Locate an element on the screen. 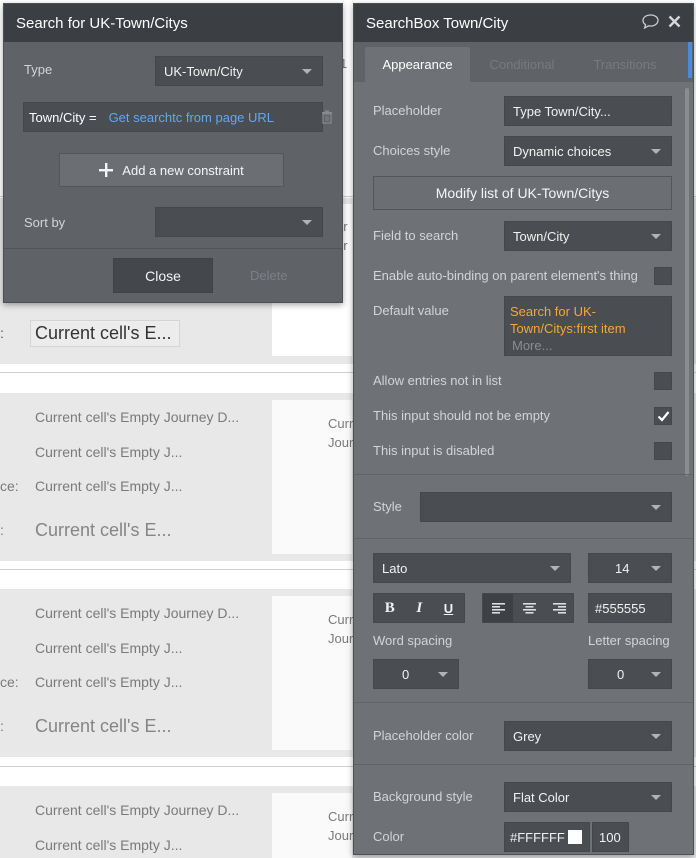 The width and height of the screenshot is (696, 858). text-style-group: B I U is located at coordinates (419, 608).